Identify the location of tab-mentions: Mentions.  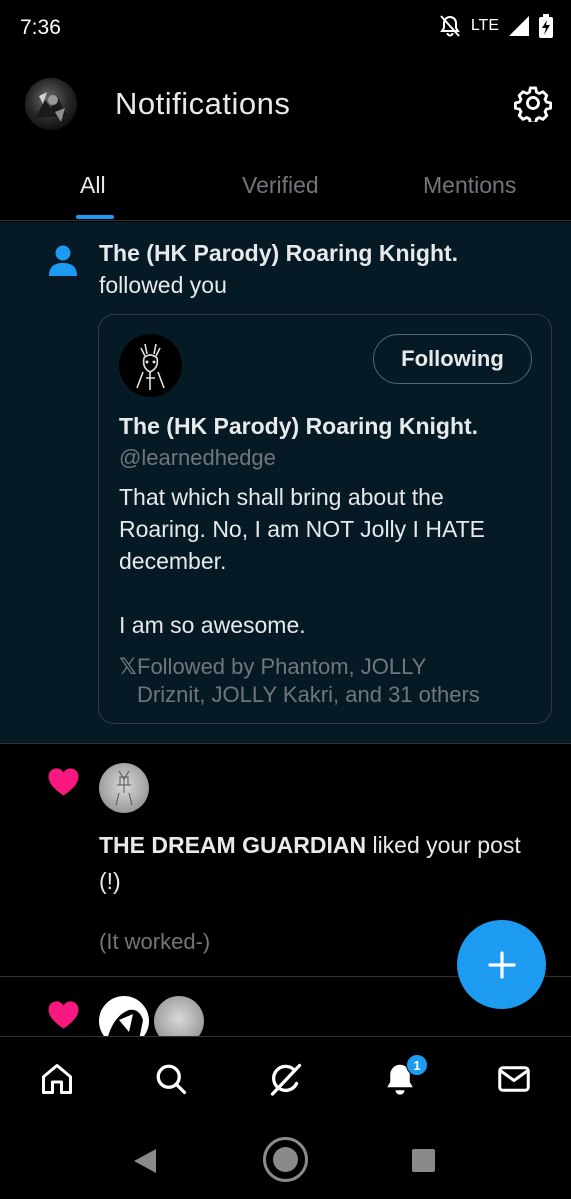
(469, 185).